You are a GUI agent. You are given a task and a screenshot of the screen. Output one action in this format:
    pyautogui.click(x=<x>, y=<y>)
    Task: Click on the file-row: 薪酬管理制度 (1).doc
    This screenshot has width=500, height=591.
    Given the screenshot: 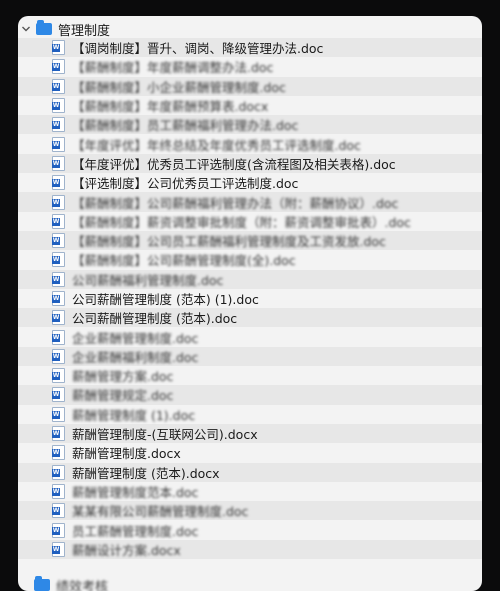 What is the action you would take?
    pyautogui.click(x=250, y=414)
    